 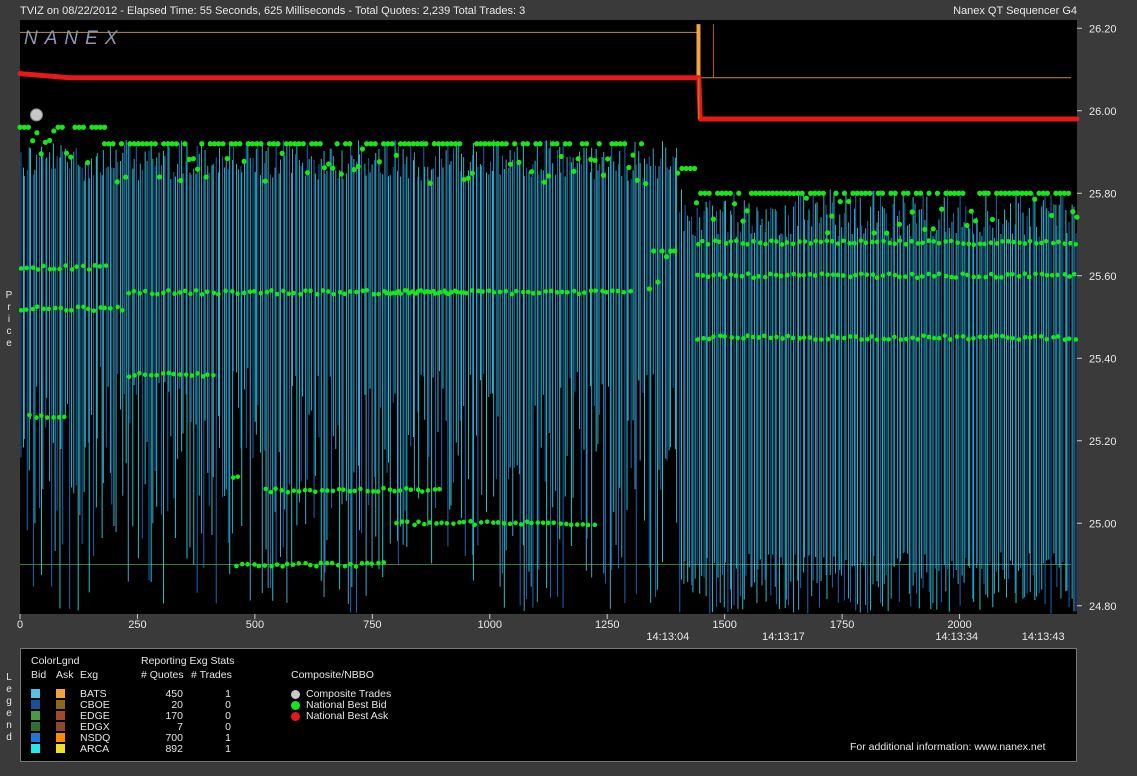 What do you see at coordinates (35, 737) in the screenshot?
I see `bid-color-swatch` at bounding box center [35, 737].